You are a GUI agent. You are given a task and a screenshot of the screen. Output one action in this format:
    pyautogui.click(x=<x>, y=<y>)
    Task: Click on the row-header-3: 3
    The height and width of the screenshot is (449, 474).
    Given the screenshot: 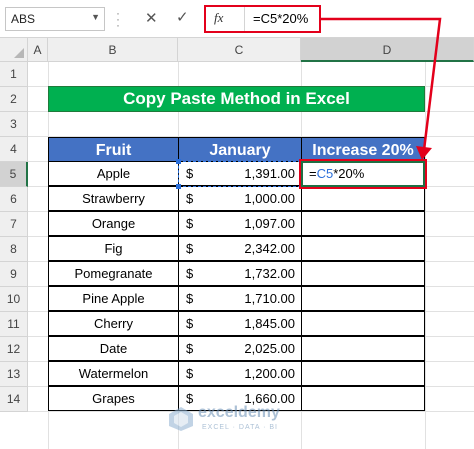 What is the action you would take?
    pyautogui.click(x=14, y=124)
    